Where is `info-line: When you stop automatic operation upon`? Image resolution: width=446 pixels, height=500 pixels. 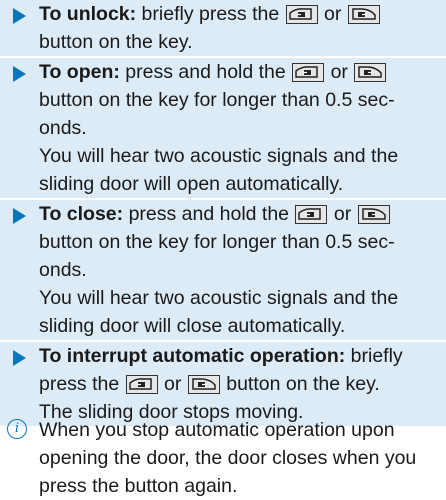
info-line: When you stop automatic operation upon is located at coordinates (217, 430).